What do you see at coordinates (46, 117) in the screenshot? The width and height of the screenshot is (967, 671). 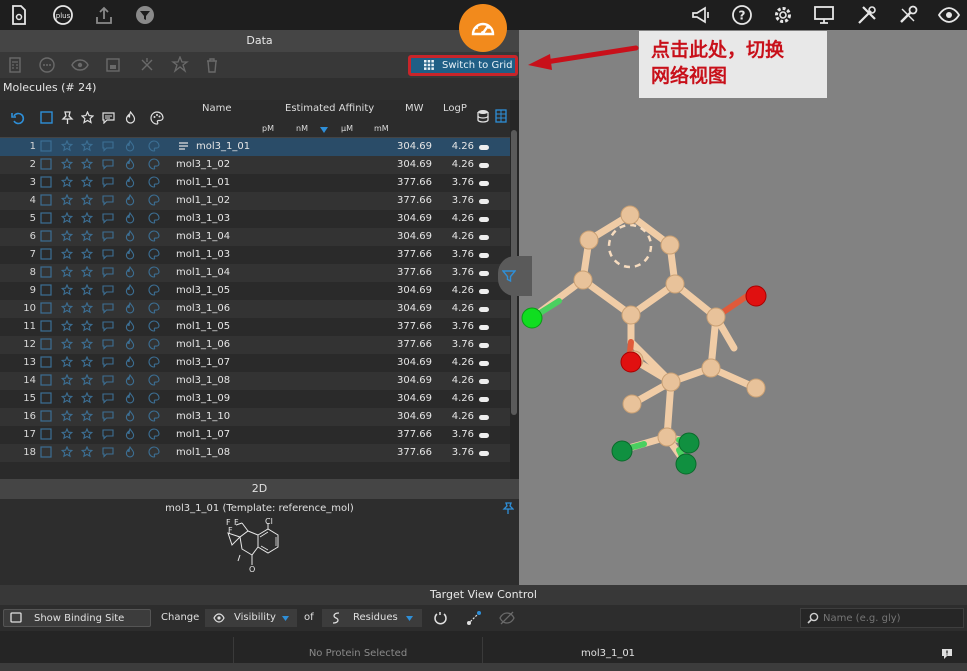 I see `select-all-checkbox` at bounding box center [46, 117].